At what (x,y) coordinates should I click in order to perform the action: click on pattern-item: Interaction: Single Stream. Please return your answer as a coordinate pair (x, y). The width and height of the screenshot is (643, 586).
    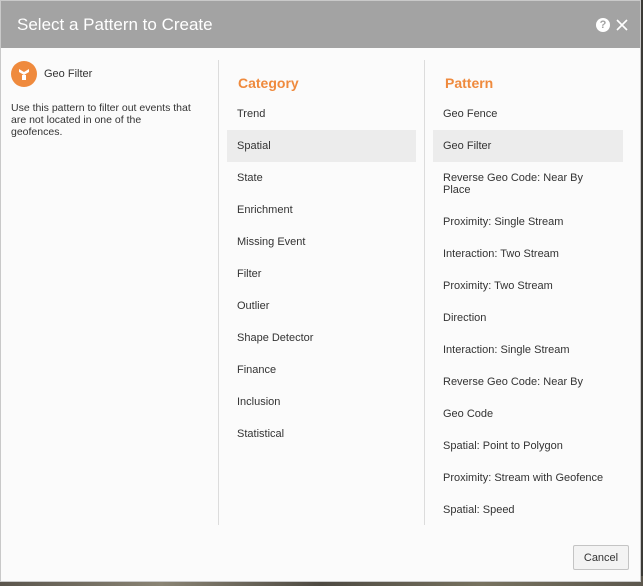
    Looking at the image, I should click on (528, 350).